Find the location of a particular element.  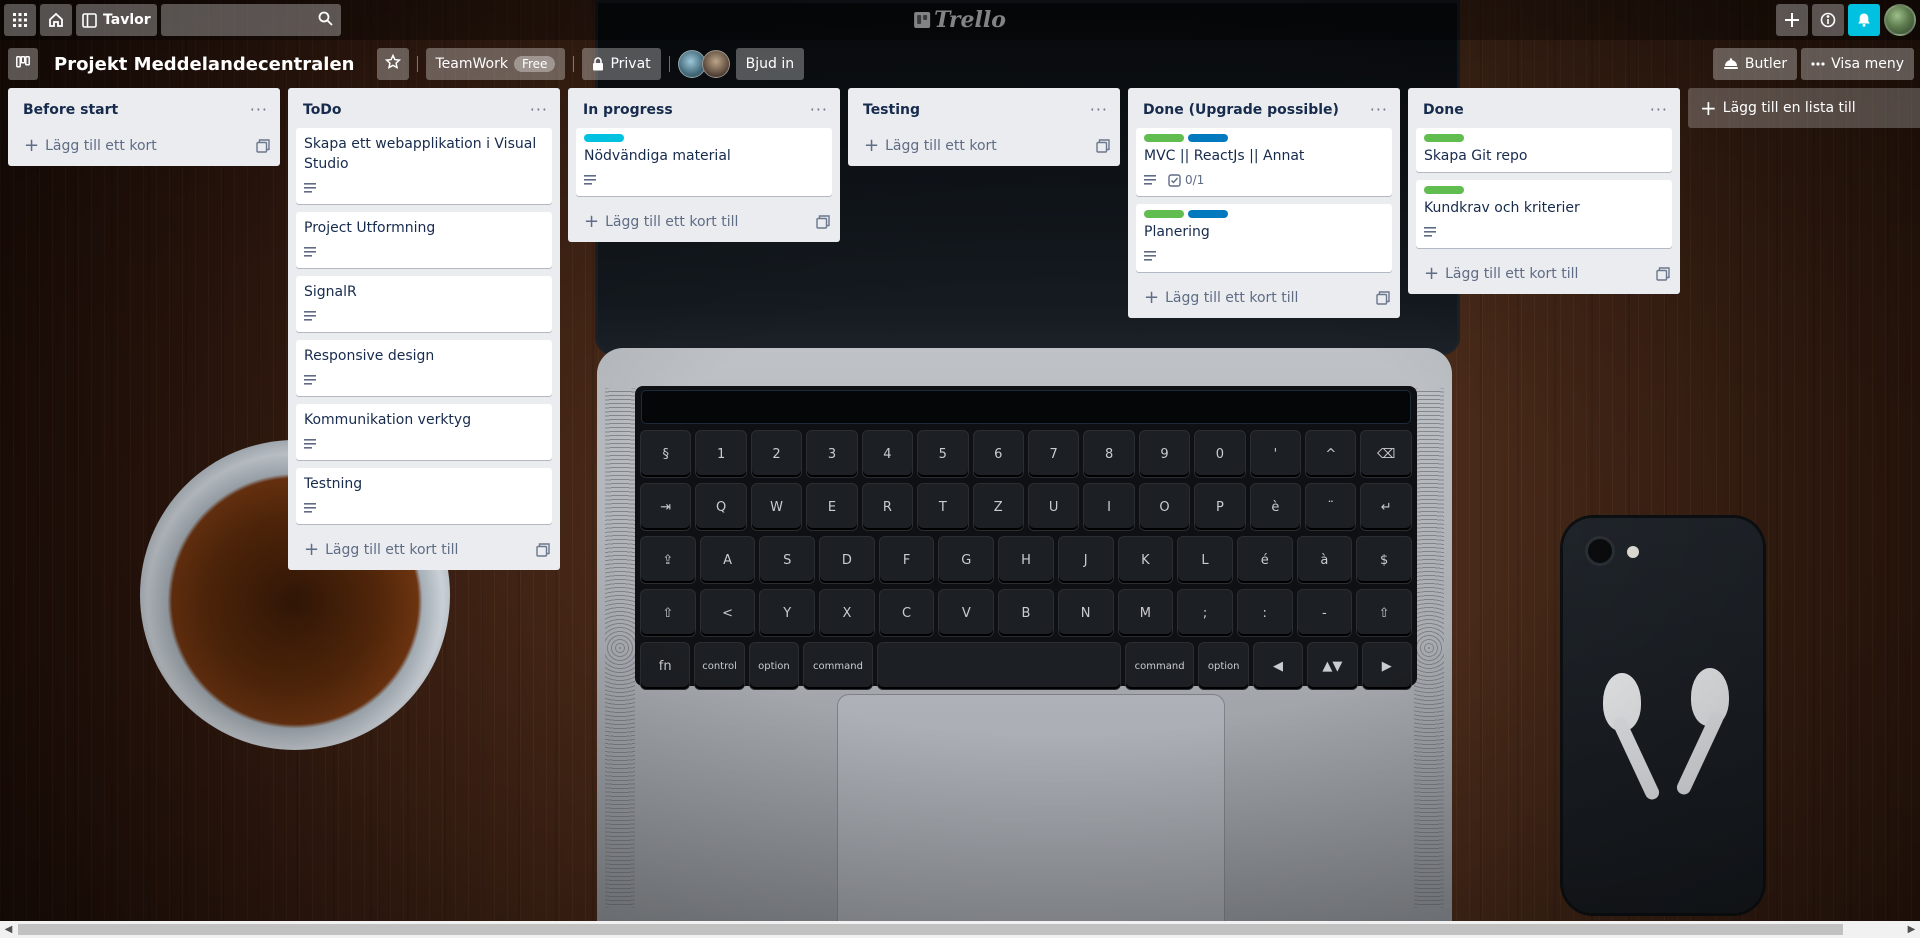

add-card-label: Lägg till ett kort is located at coordinates (101, 146).